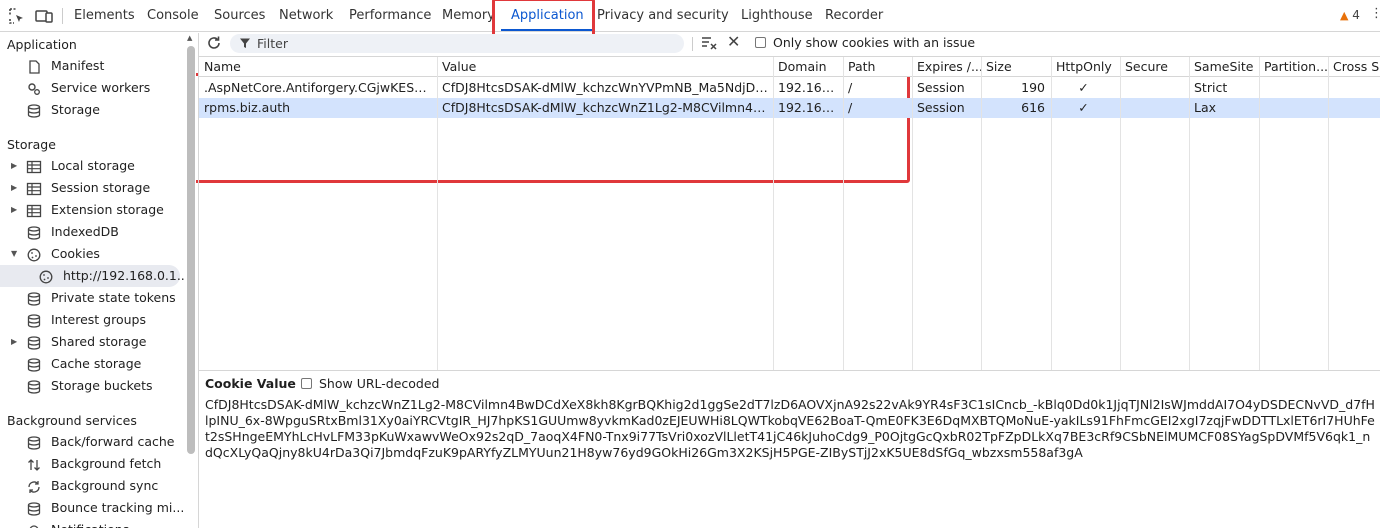 This screenshot has height=528, width=1380. I want to click on filter-box, so click(457, 43).